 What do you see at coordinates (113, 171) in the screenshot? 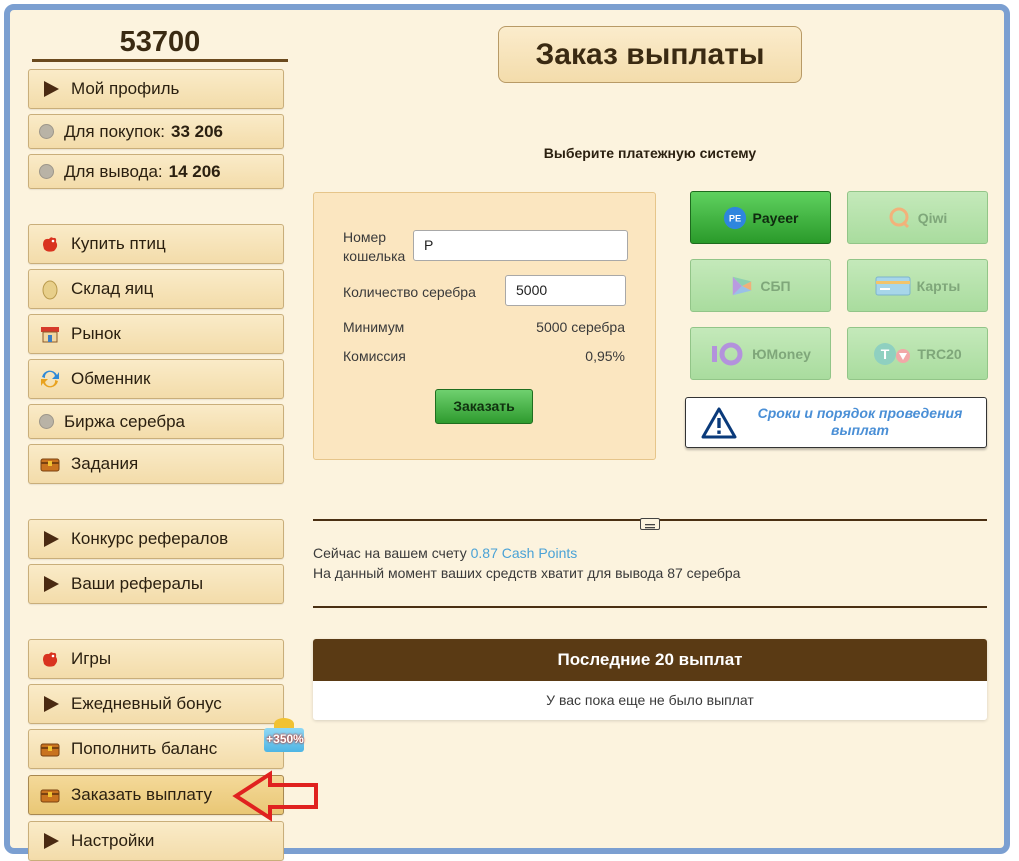
I see `withdraw-balance-label: Для вывода:` at bounding box center [113, 171].